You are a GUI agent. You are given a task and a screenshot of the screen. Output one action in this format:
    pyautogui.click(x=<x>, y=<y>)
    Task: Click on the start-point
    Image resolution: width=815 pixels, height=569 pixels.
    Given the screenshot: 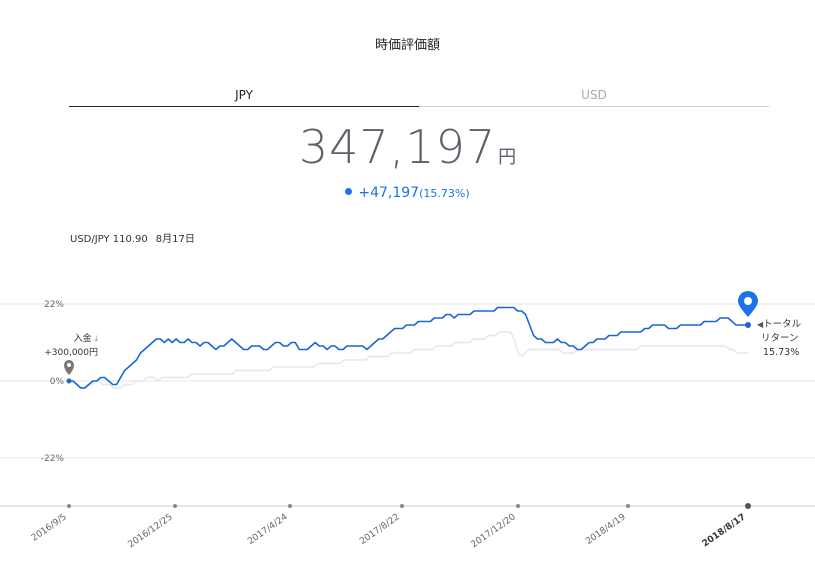 What is the action you would take?
    pyautogui.click(x=69, y=381)
    